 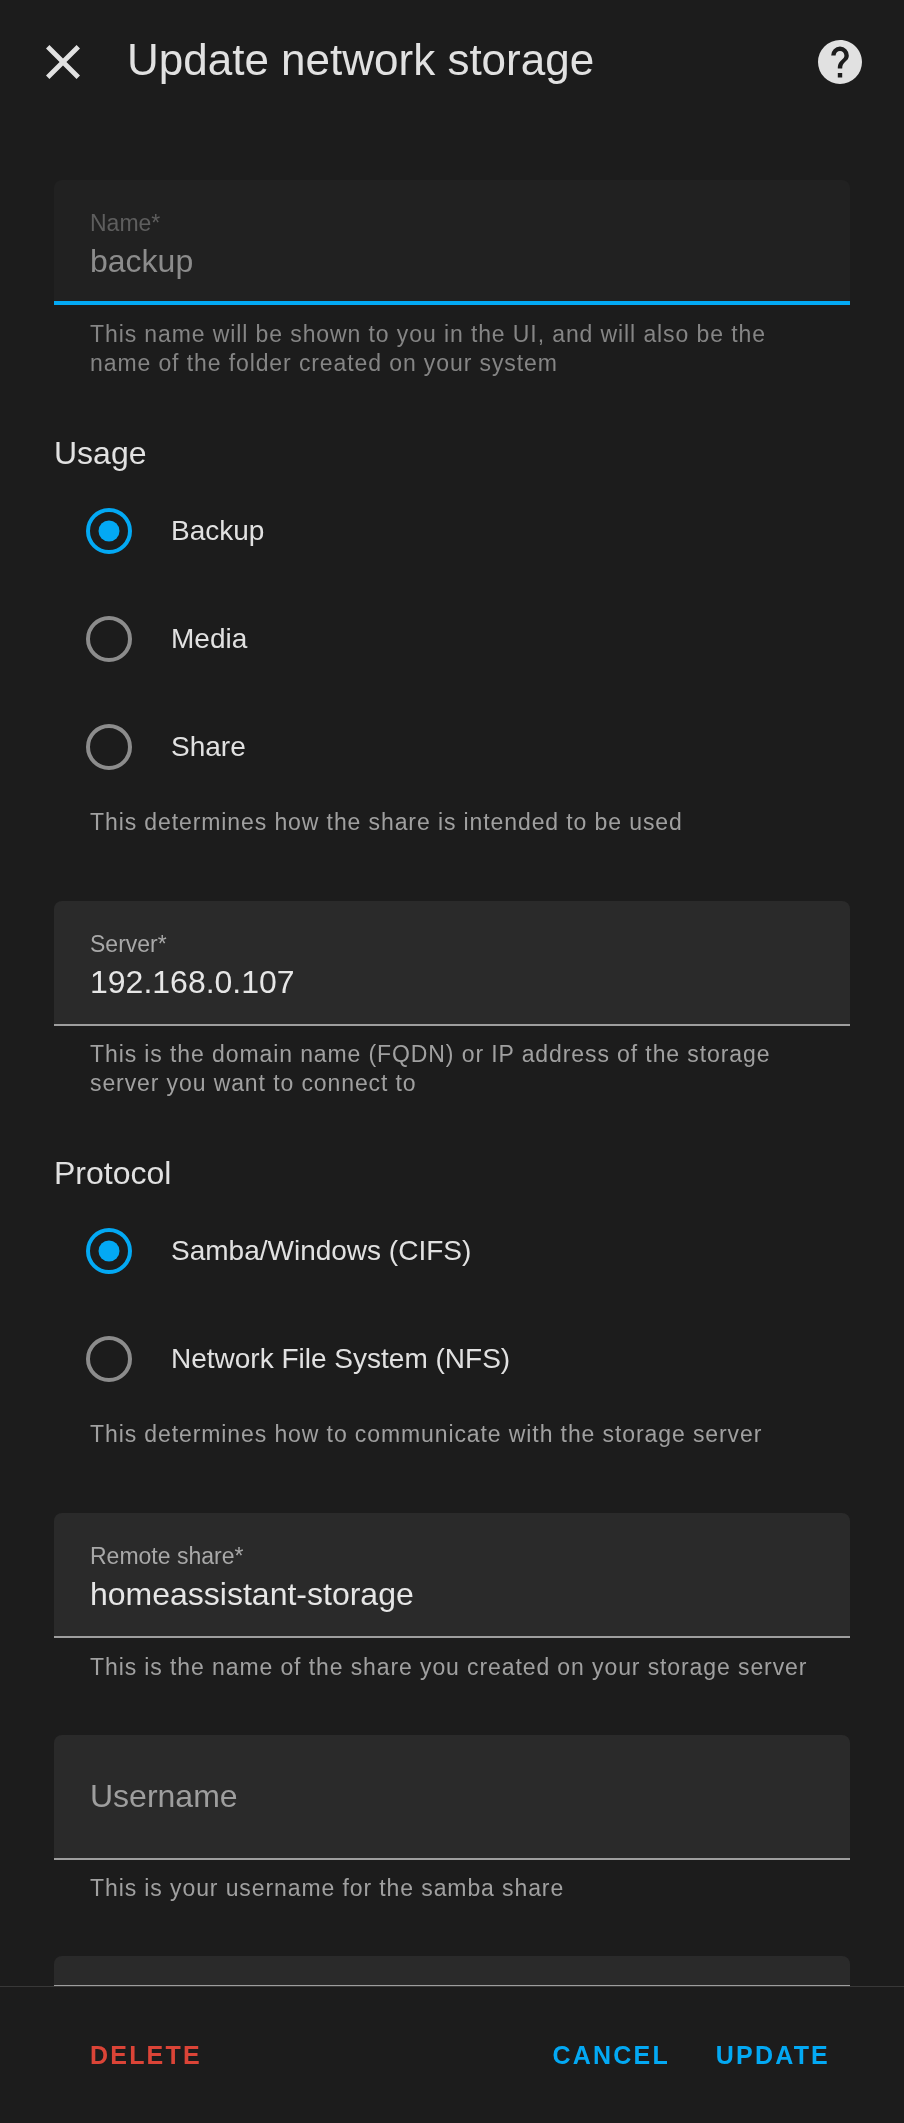 I want to click on dialog-title: Update network storage, so click(x=361, y=60).